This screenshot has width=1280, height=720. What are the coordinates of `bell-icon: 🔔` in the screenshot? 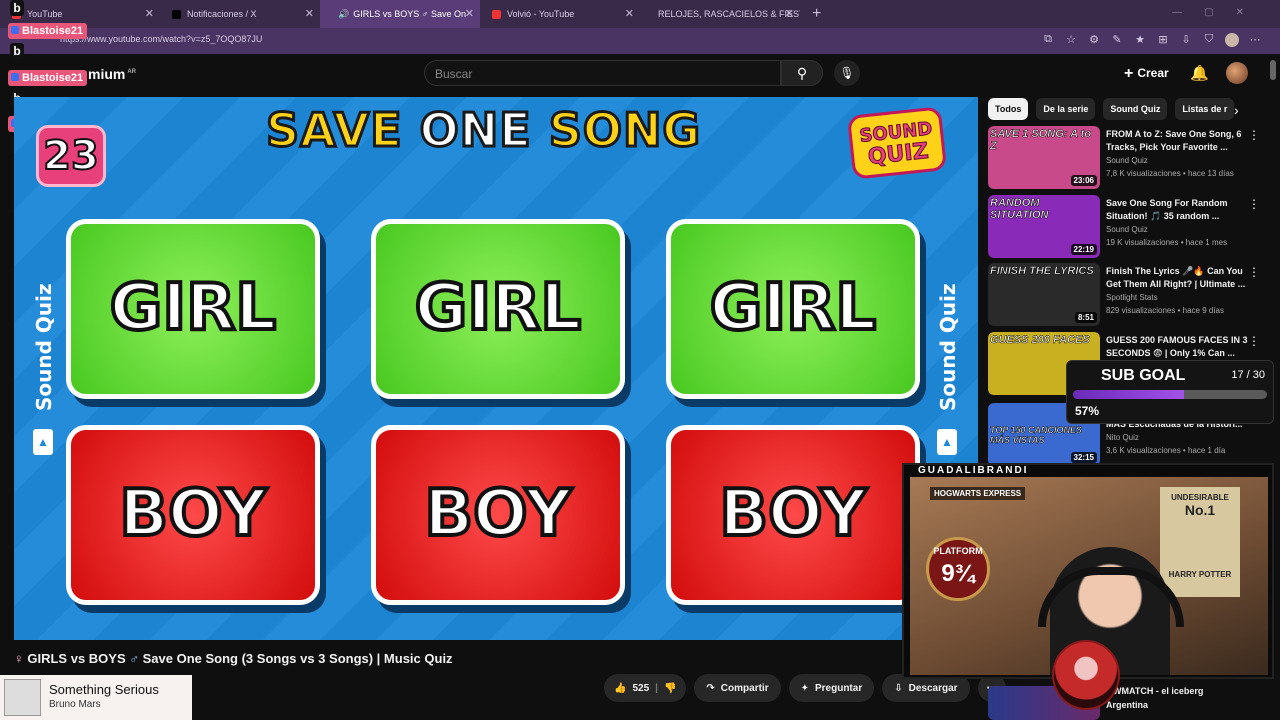 It's located at (1199, 73).